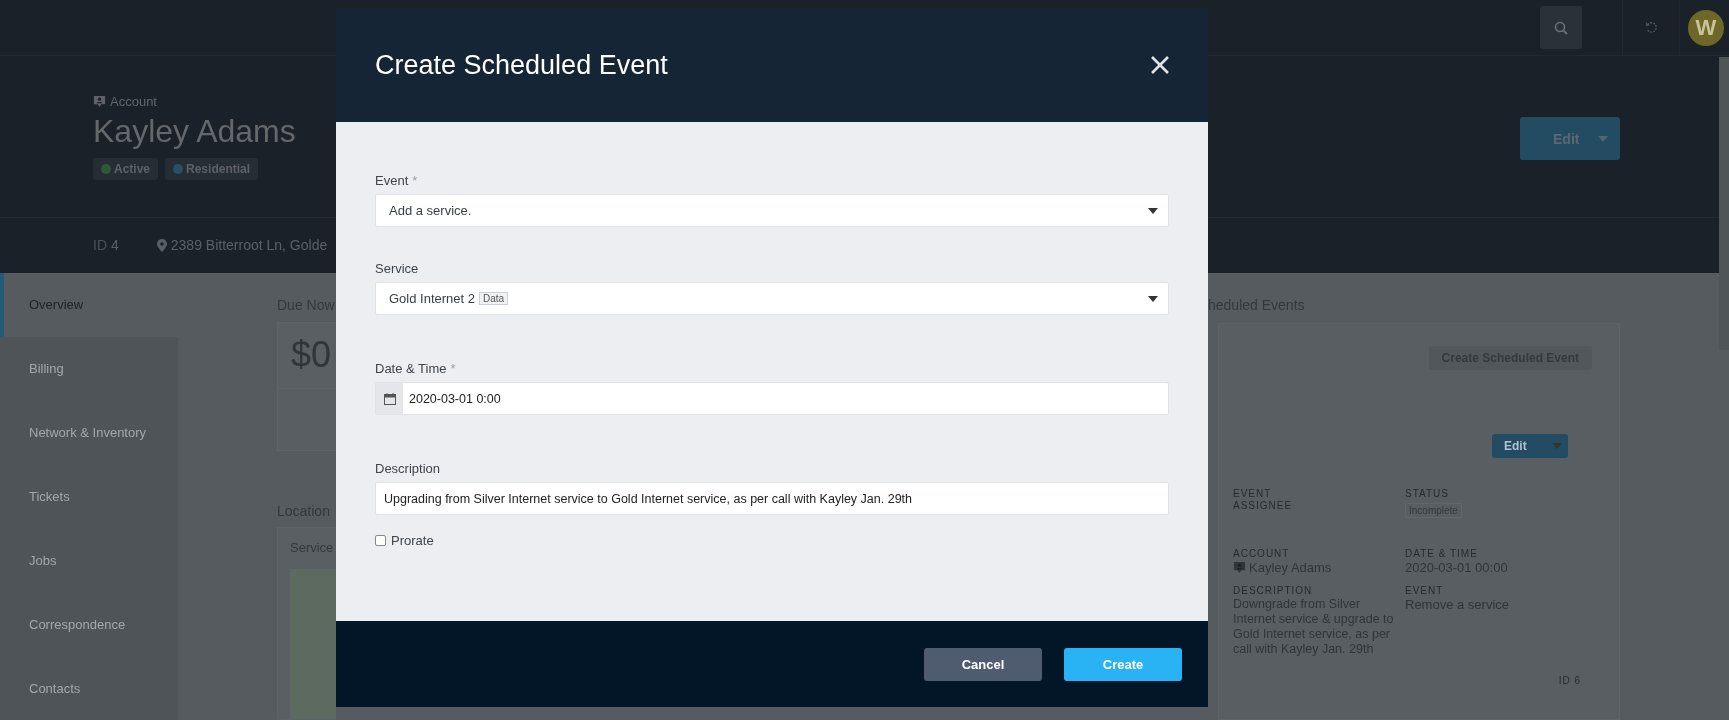 This screenshot has height=720, width=1729. What do you see at coordinates (194, 131) in the screenshot?
I see `account-name: Kayley Adams` at bounding box center [194, 131].